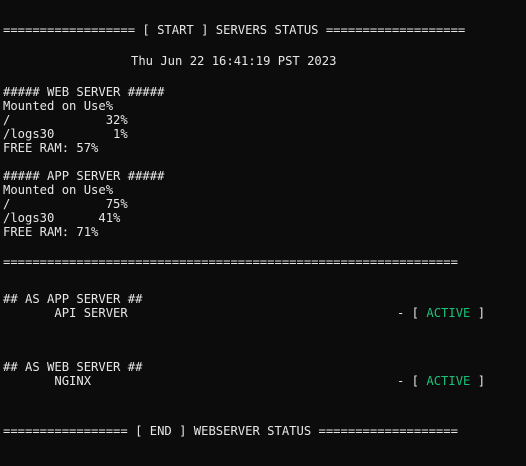 The height and width of the screenshot is (466, 526). I want to click on app-server-row-logs: /logs30 41%, so click(62, 218).